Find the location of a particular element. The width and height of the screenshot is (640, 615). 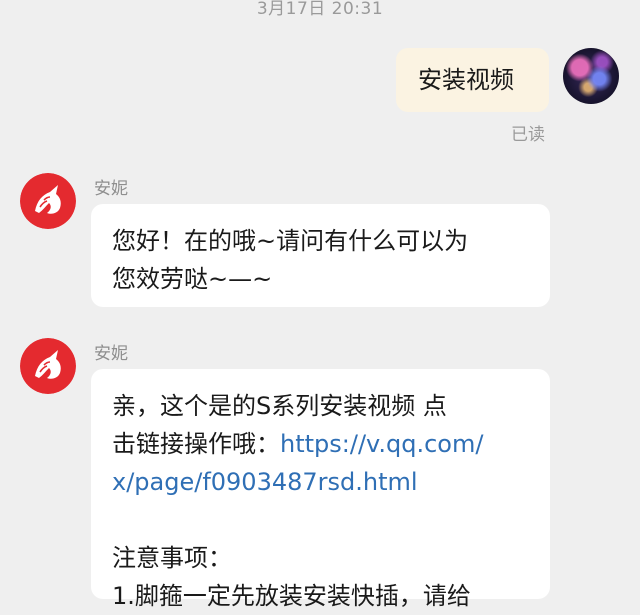

chat-timestamp: 3月17日 20:31 is located at coordinates (320, 9).